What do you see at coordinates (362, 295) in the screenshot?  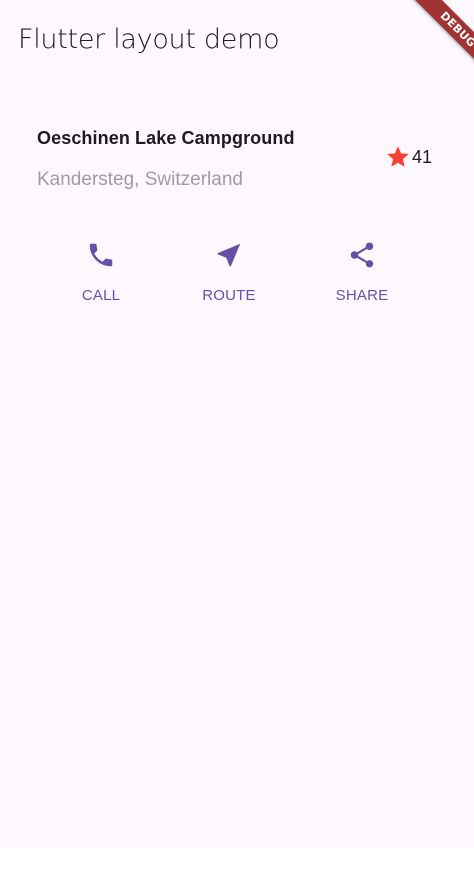 I see `share-label: SHARE` at bounding box center [362, 295].